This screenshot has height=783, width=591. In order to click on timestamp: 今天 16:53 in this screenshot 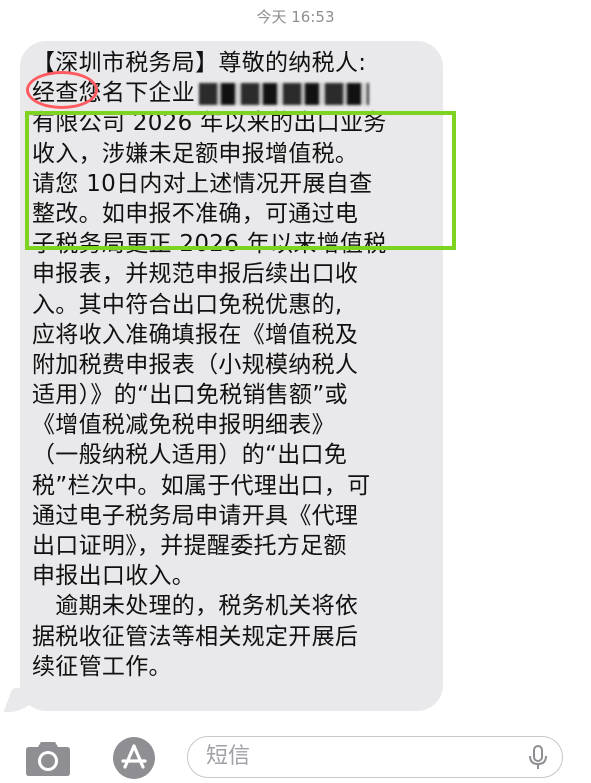, I will do `click(295, 17)`.